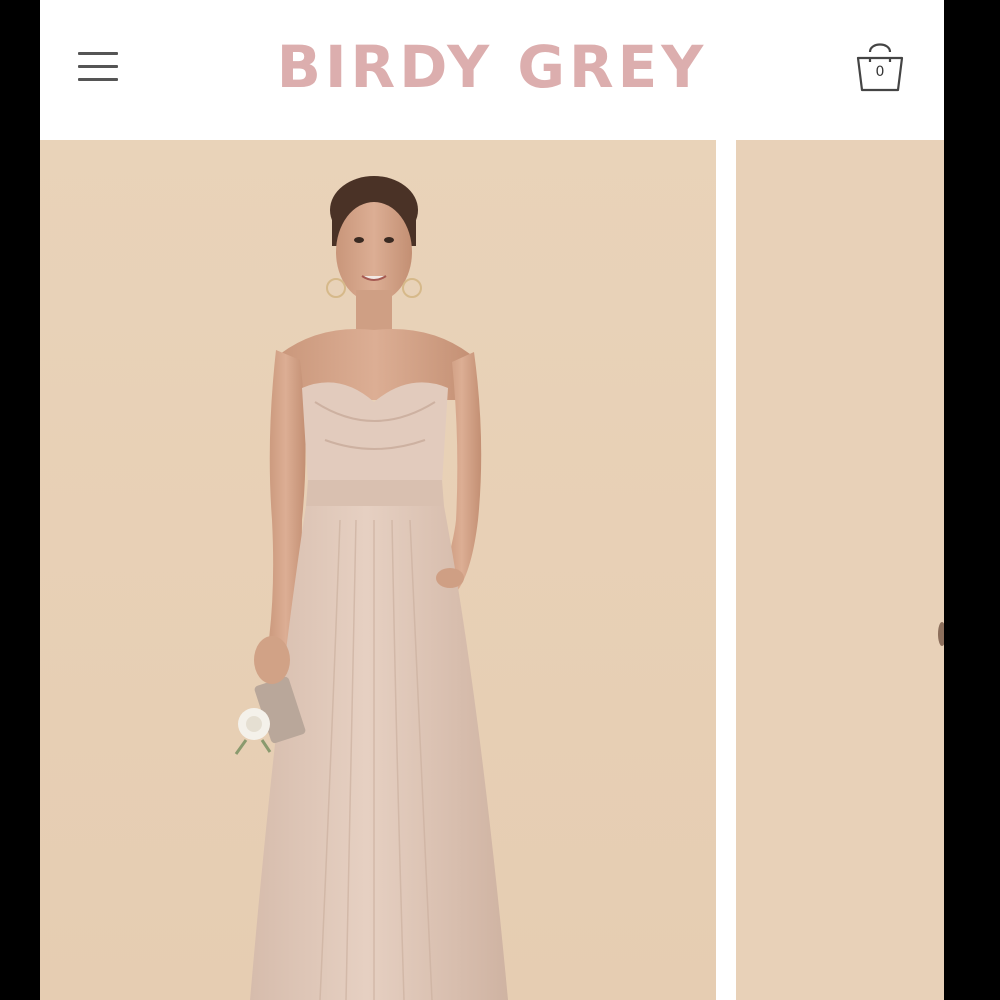 The width and height of the screenshot is (1000, 1000). I want to click on menu-button, so click(98, 66).